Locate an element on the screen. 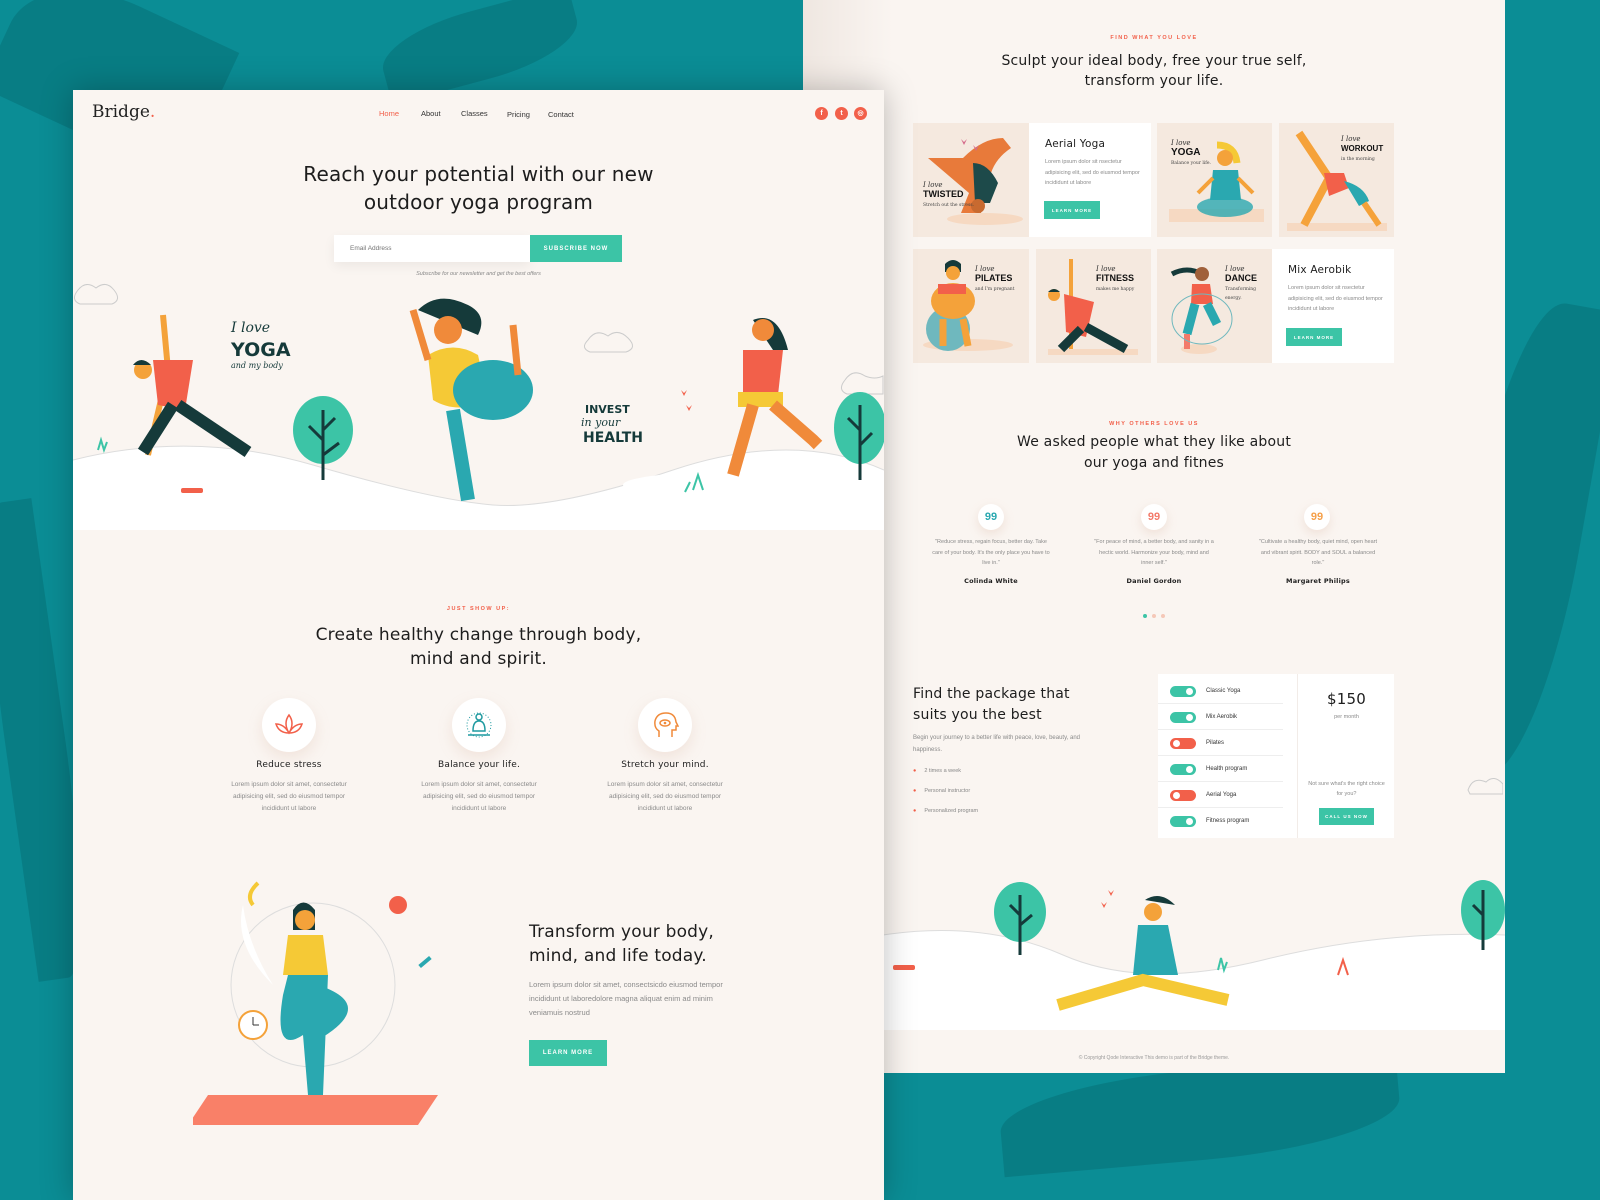 The width and height of the screenshot is (1600, 1200). card-sub: in the morning is located at coordinates (1358, 159).